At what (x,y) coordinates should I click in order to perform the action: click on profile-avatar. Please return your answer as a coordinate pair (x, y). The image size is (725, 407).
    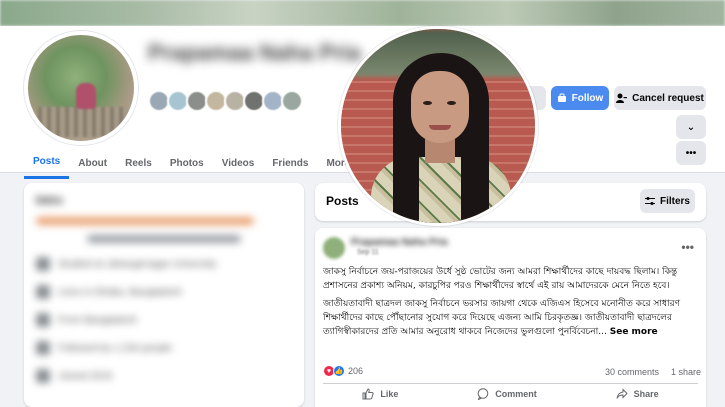
    Looking at the image, I should click on (81, 88).